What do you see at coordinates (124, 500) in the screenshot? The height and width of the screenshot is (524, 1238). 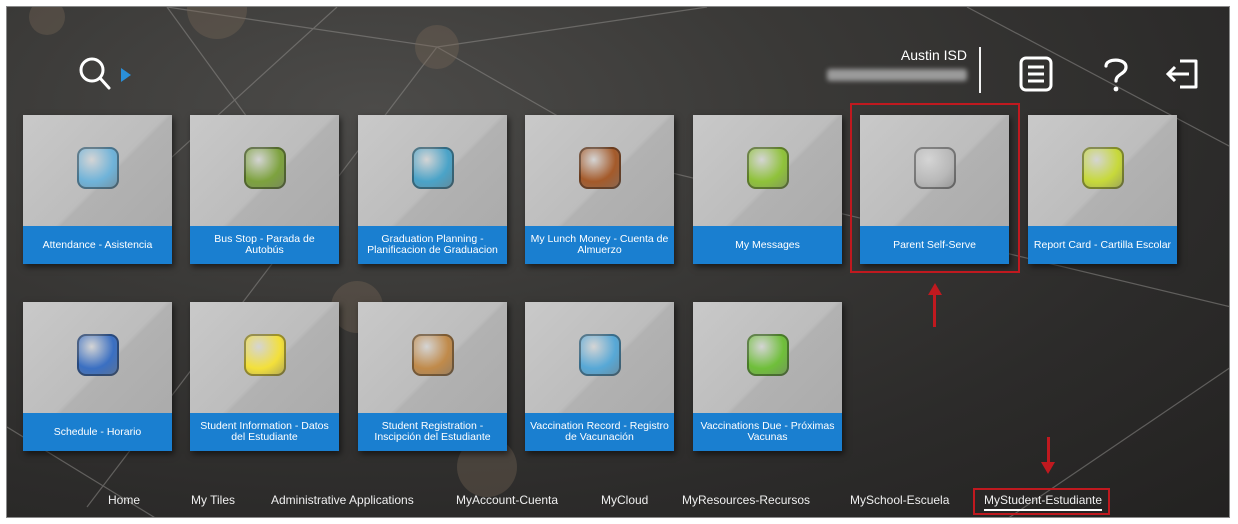 I see `nav-home: Home` at bounding box center [124, 500].